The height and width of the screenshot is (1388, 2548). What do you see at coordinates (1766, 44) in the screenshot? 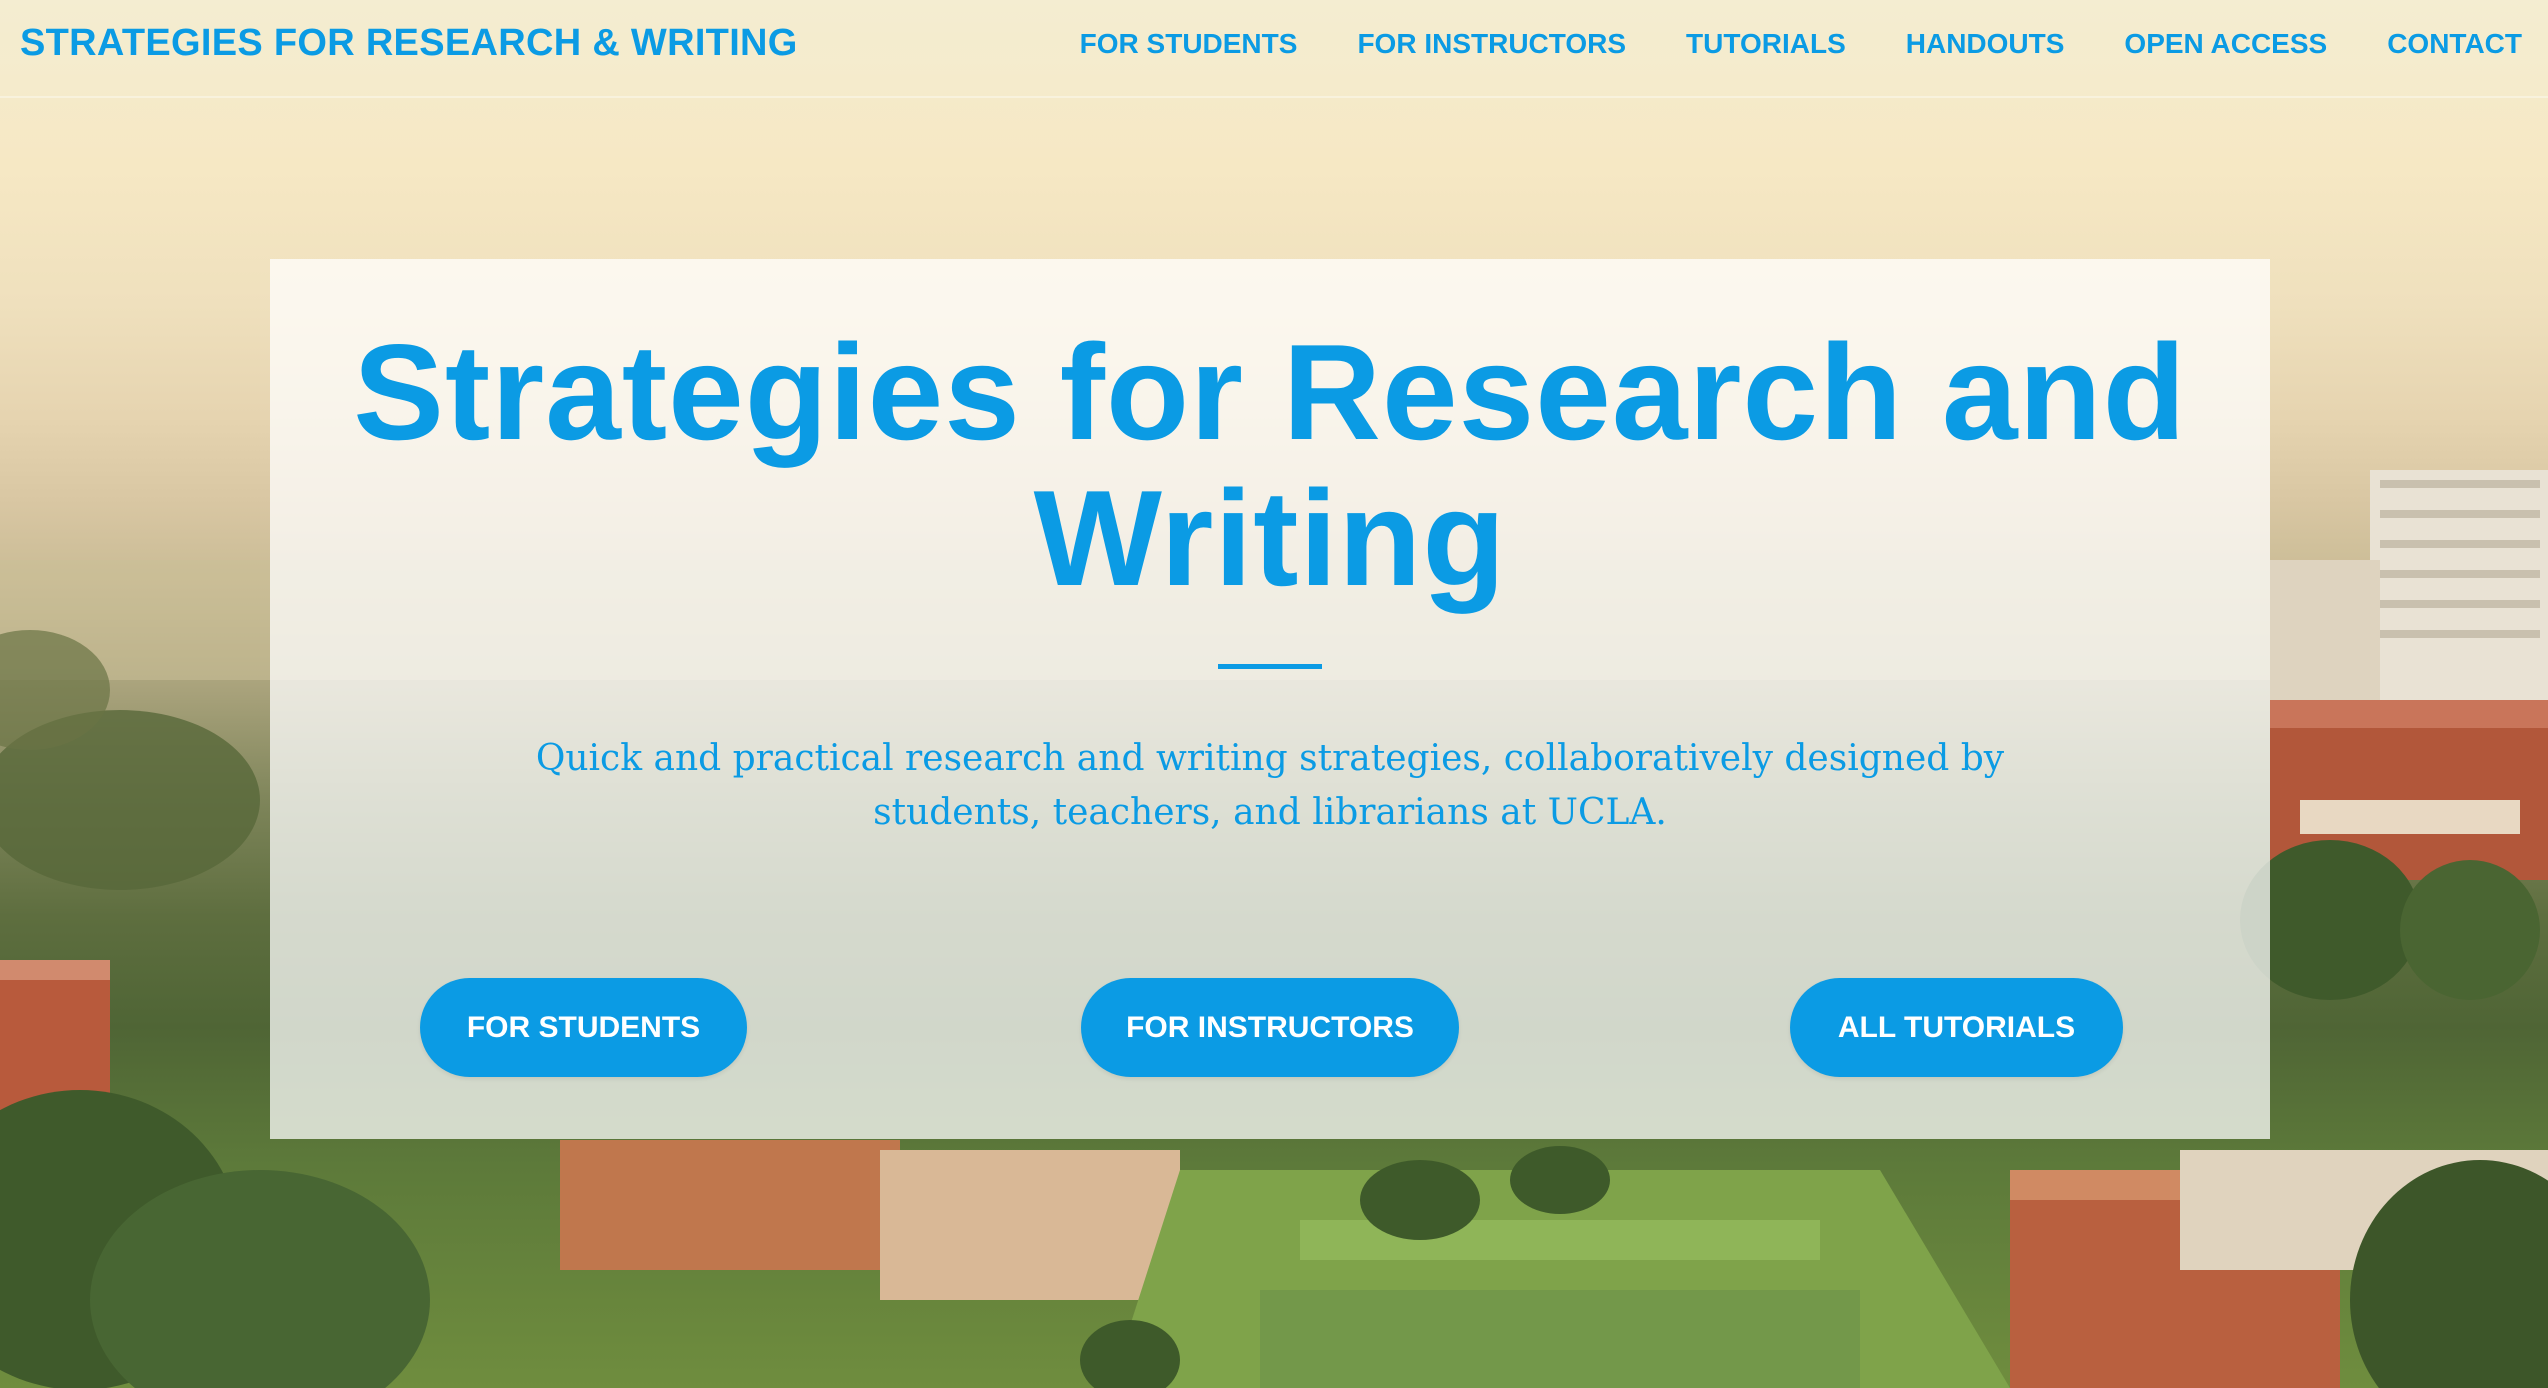
I see `nav-link-tutorials: TUTORIALS` at bounding box center [1766, 44].